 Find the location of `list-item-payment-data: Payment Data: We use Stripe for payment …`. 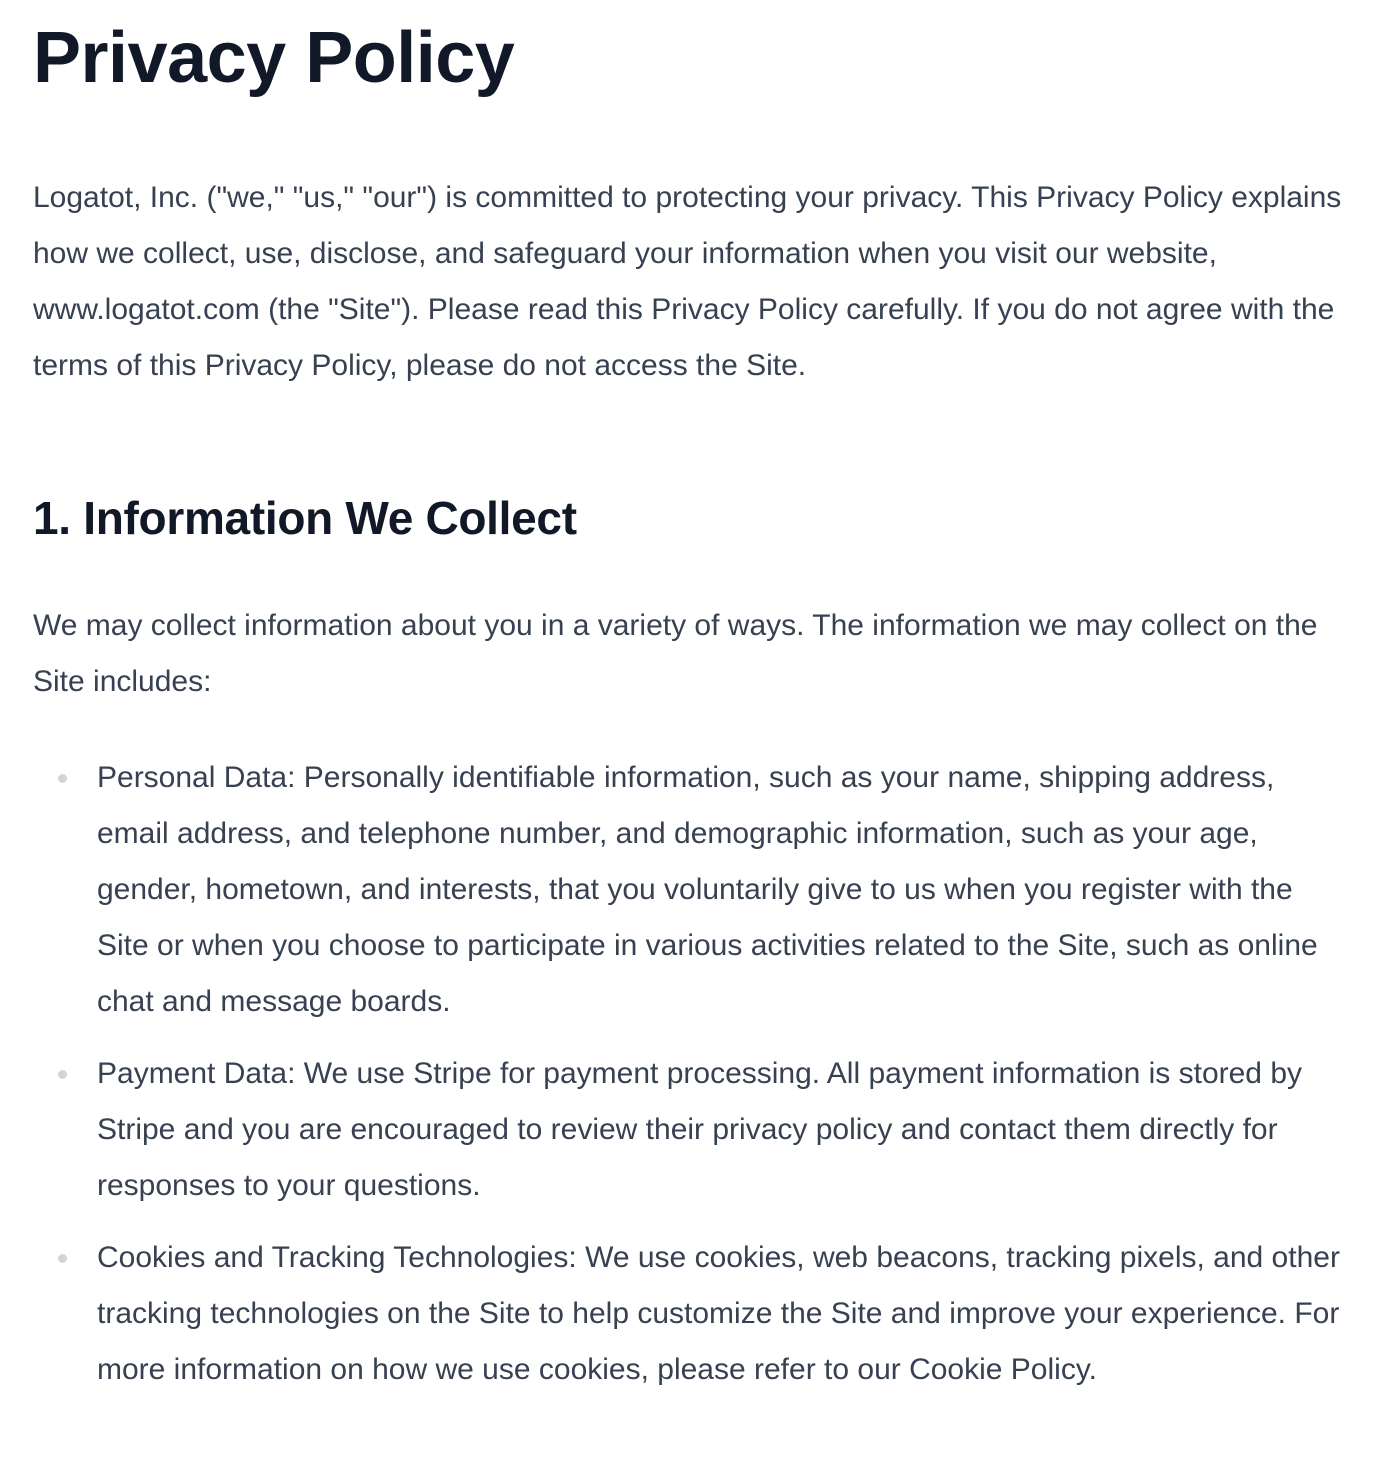

list-item-payment-data: Payment Data: We use Stripe for payment … is located at coordinates (691, 1130).